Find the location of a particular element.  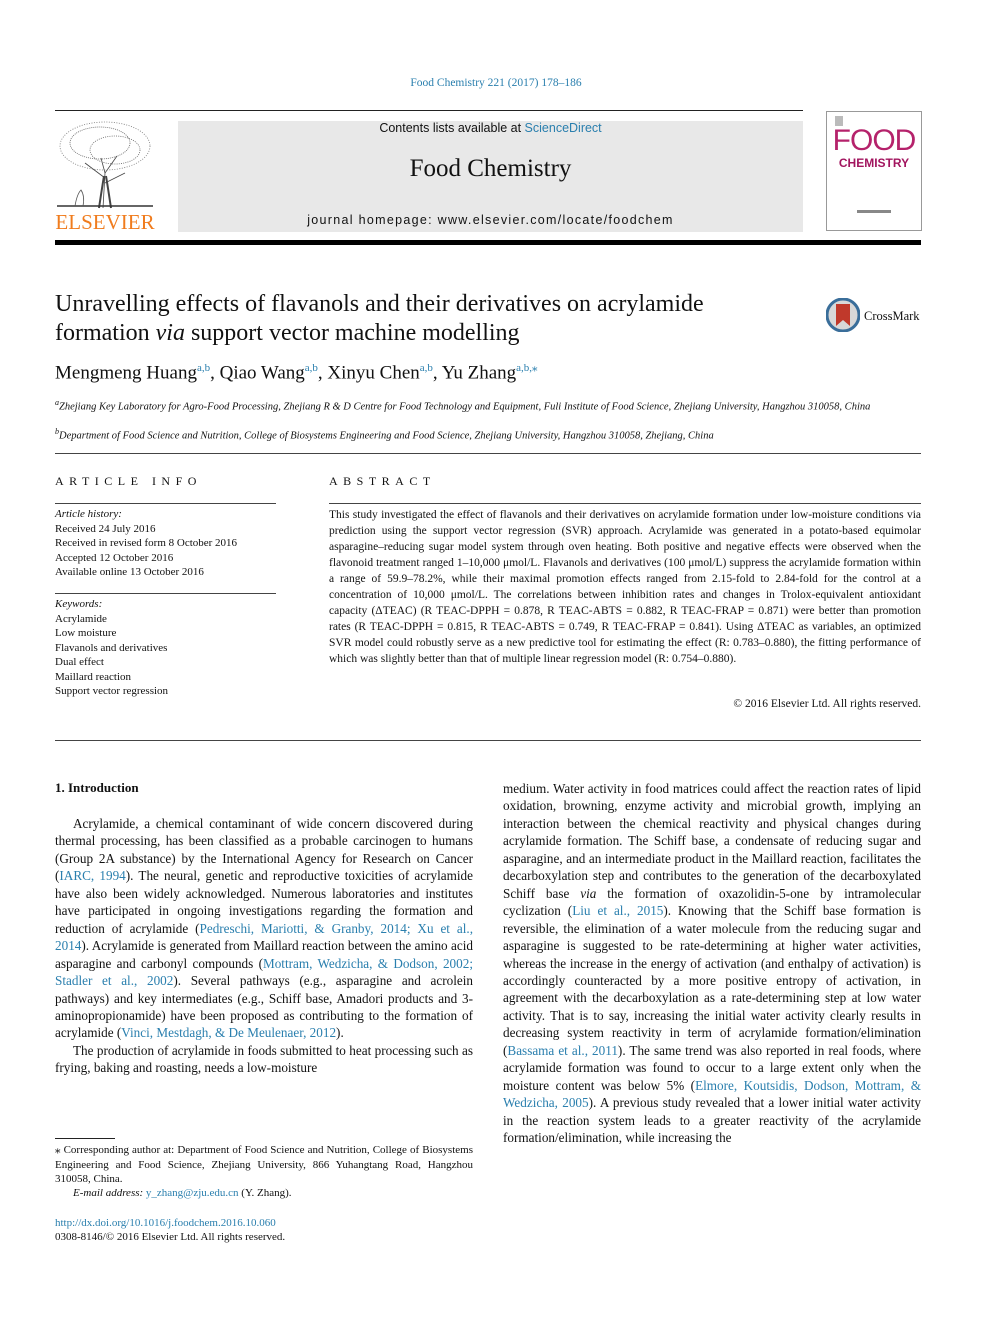

author-name: Qiao Wang is located at coordinates (262, 372).